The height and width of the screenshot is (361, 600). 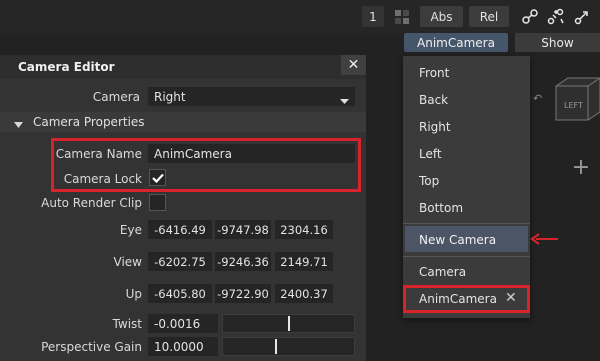 I want to click on up-y-field: -9722.90, so click(x=243, y=293).